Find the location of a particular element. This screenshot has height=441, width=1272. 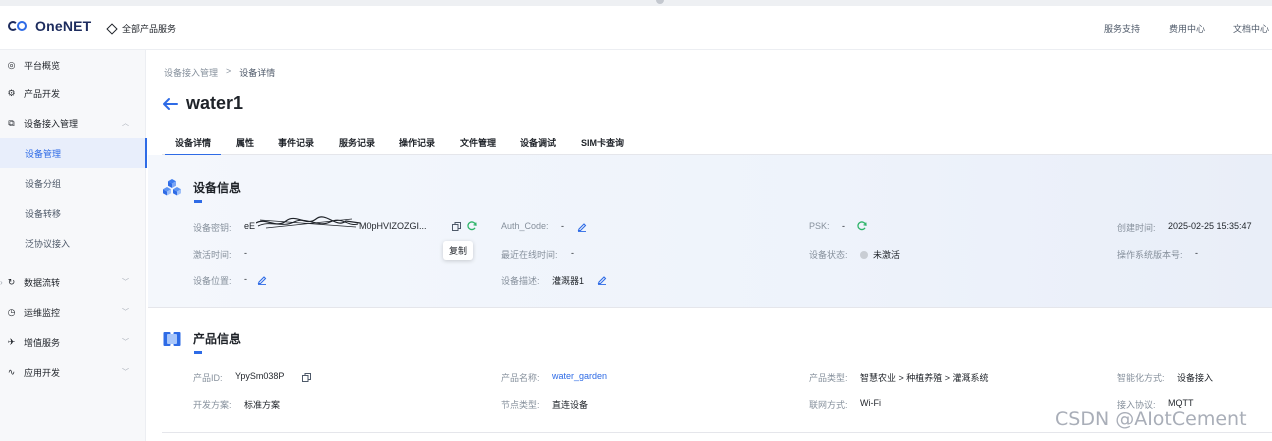

sidebar-sub-device-group: 设备分组 is located at coordinates (73, 183).